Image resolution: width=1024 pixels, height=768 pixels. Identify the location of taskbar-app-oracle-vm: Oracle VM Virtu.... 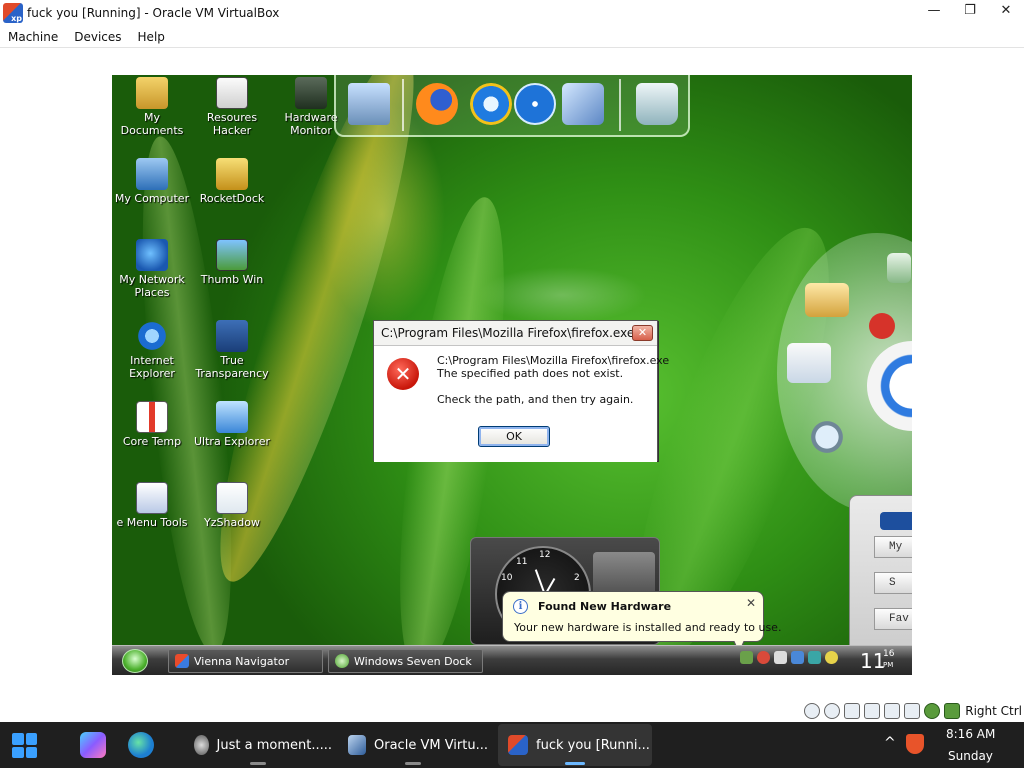
(413, 745).